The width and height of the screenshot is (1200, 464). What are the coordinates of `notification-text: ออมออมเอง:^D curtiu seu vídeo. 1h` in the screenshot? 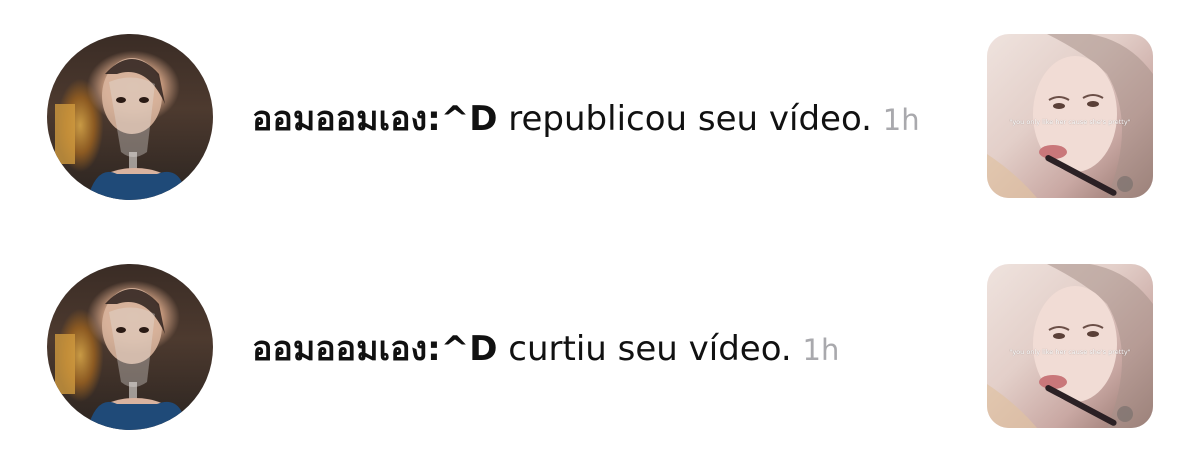 It's located at (545, 349).